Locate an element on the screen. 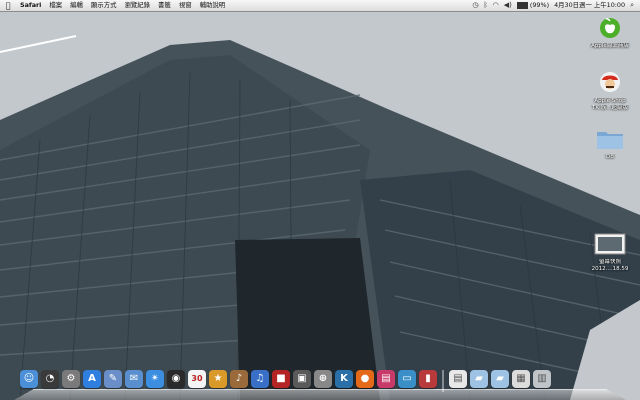  photo-booth-icon: ■ is located at coordinates (281, 378).